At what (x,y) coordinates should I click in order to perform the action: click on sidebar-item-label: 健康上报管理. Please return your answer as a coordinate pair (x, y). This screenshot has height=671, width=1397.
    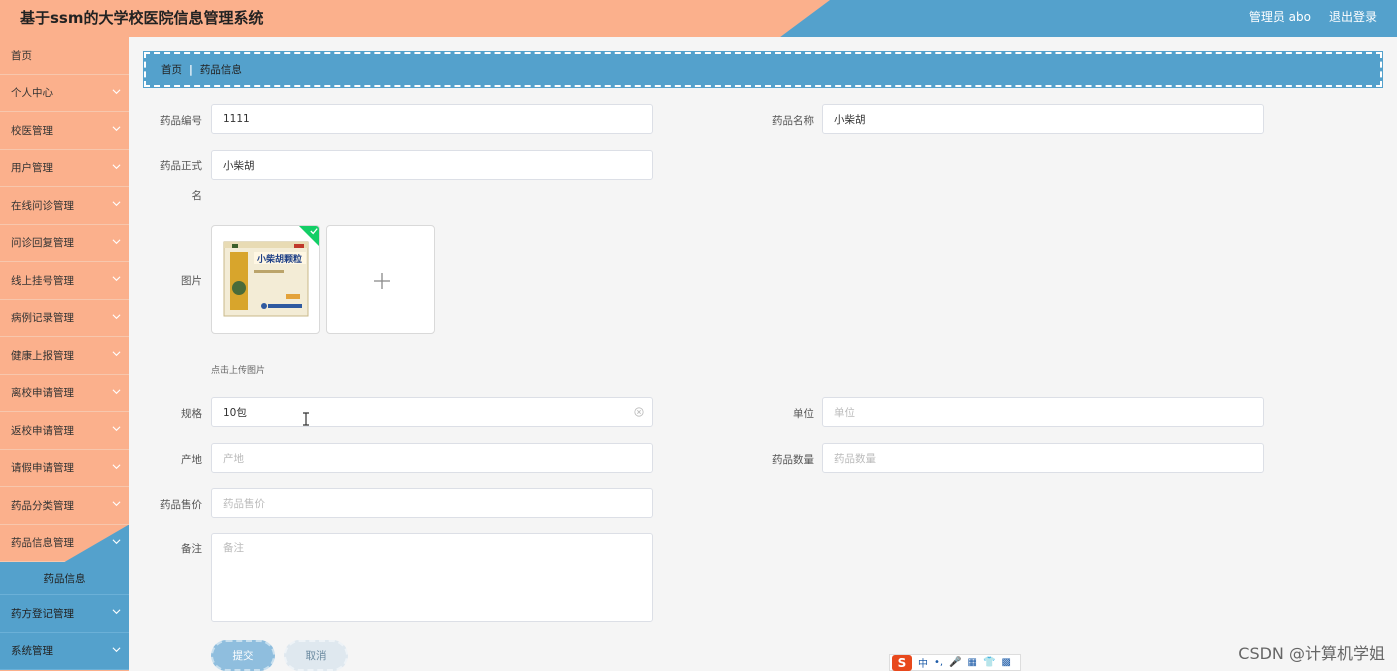
    Looking at the image, I should click on (42, 355).